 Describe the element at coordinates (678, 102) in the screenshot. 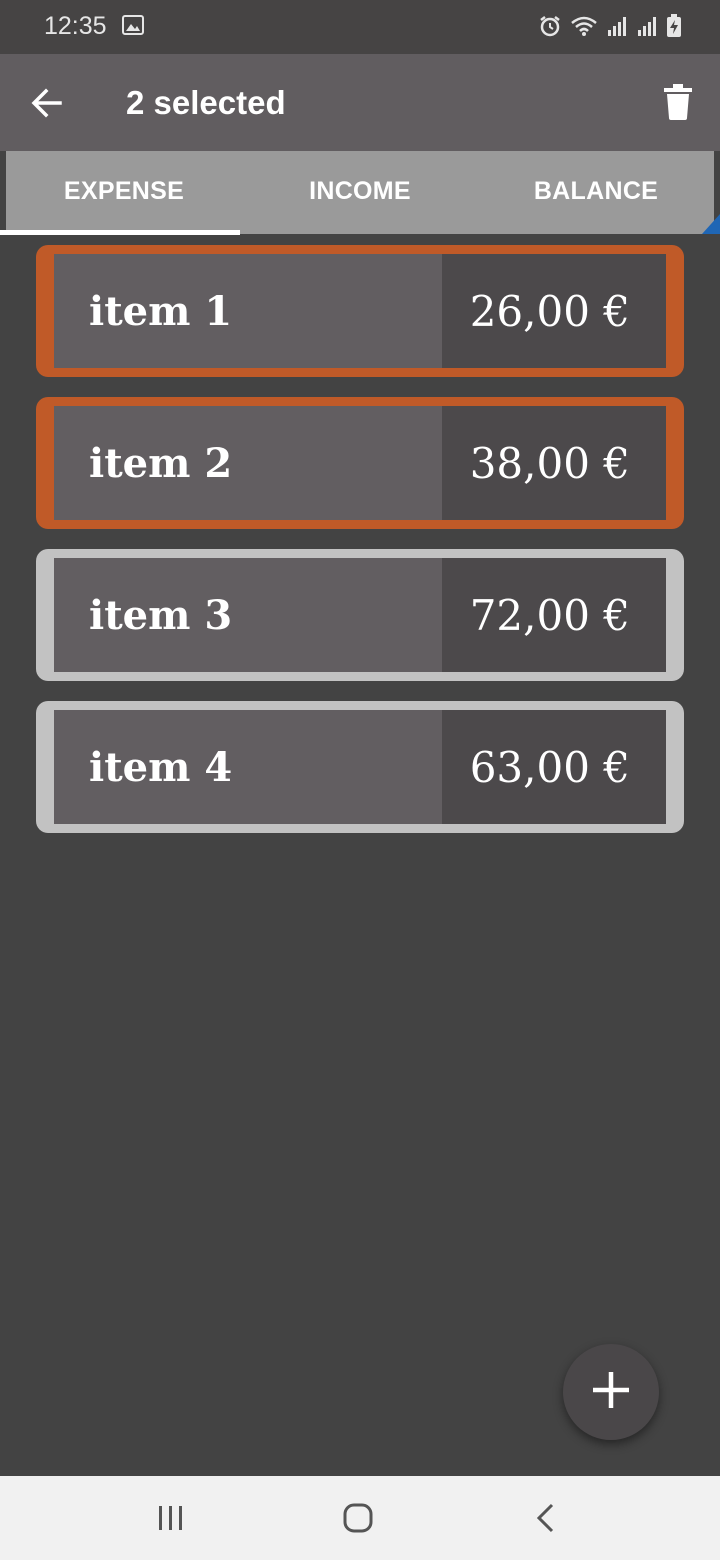

I see `trash-icon` at that location.